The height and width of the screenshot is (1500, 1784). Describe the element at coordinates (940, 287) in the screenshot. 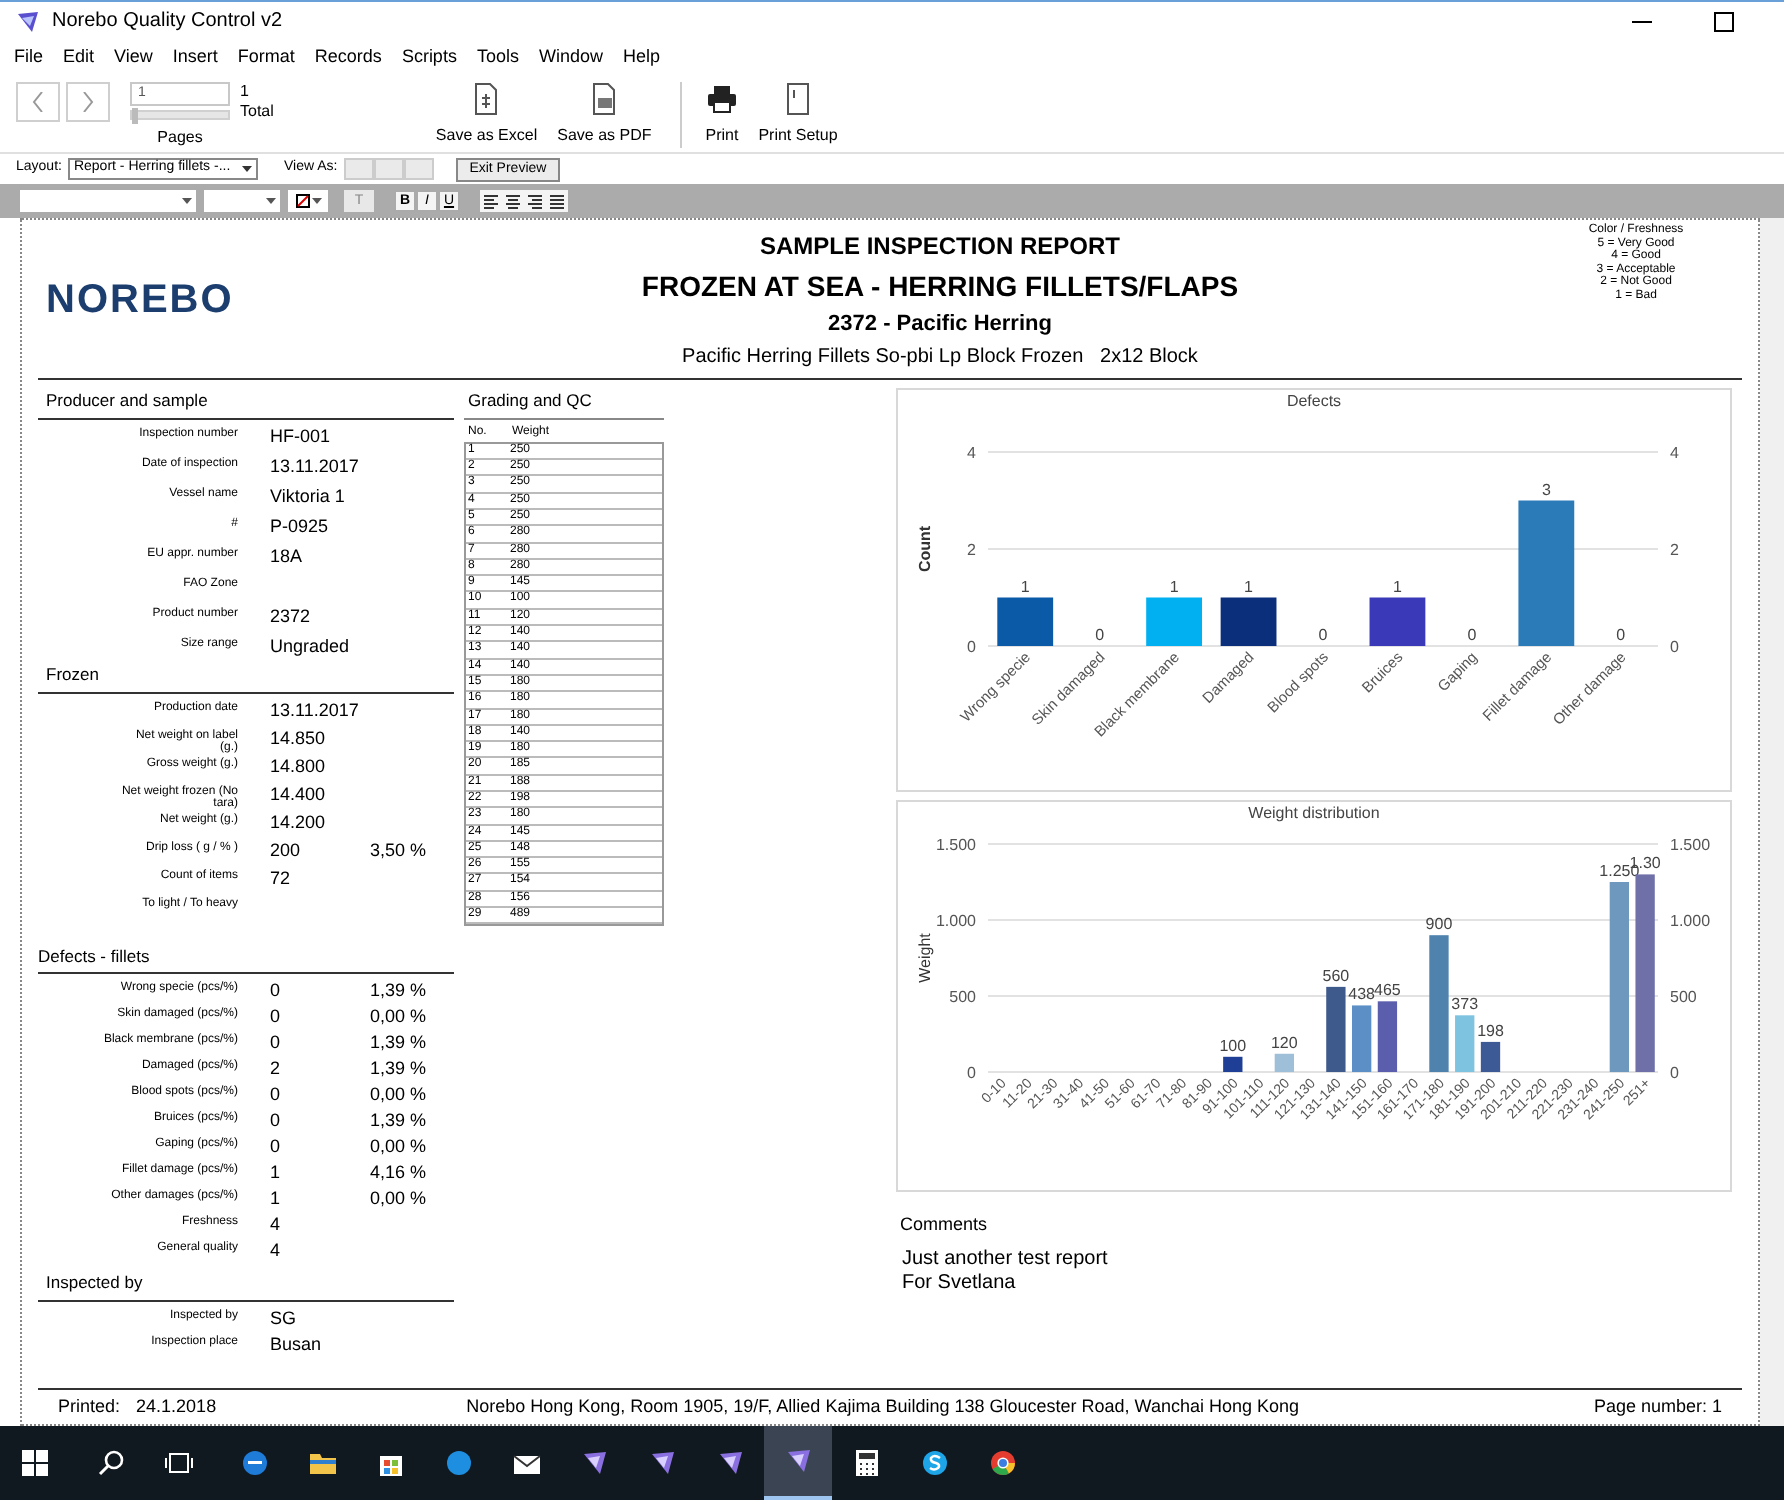

I see `report-subtitle: FROZEN AT SEA - HERRING FILLETS/FLAPS` at that location.